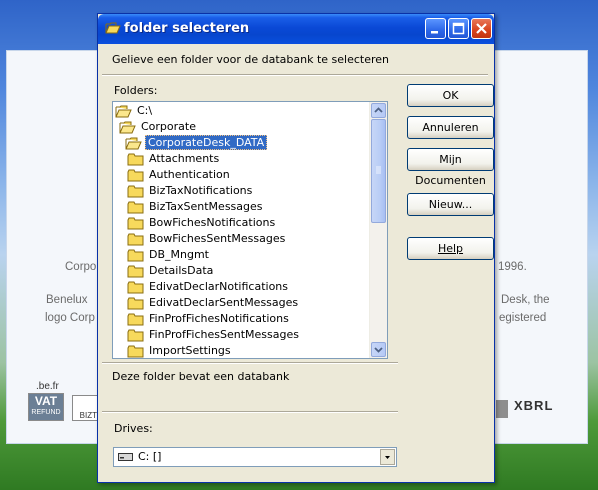 The height and width of the screenshot is (490, 598). What do you see at coordinates (435, 28) in the screenshot?
I see `minimize-button` at bounding box center [435, 28].